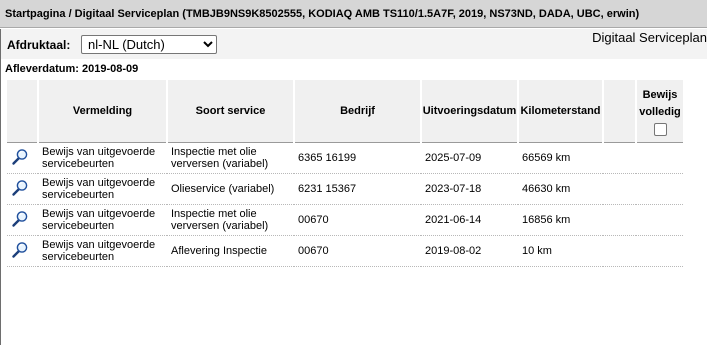 This screenshot has height=345, width=707. What do you see at coordinates (560, 251) in the screenshot?
I see `row-kilometerstand: 10 km` at bounding box center [560, 251].